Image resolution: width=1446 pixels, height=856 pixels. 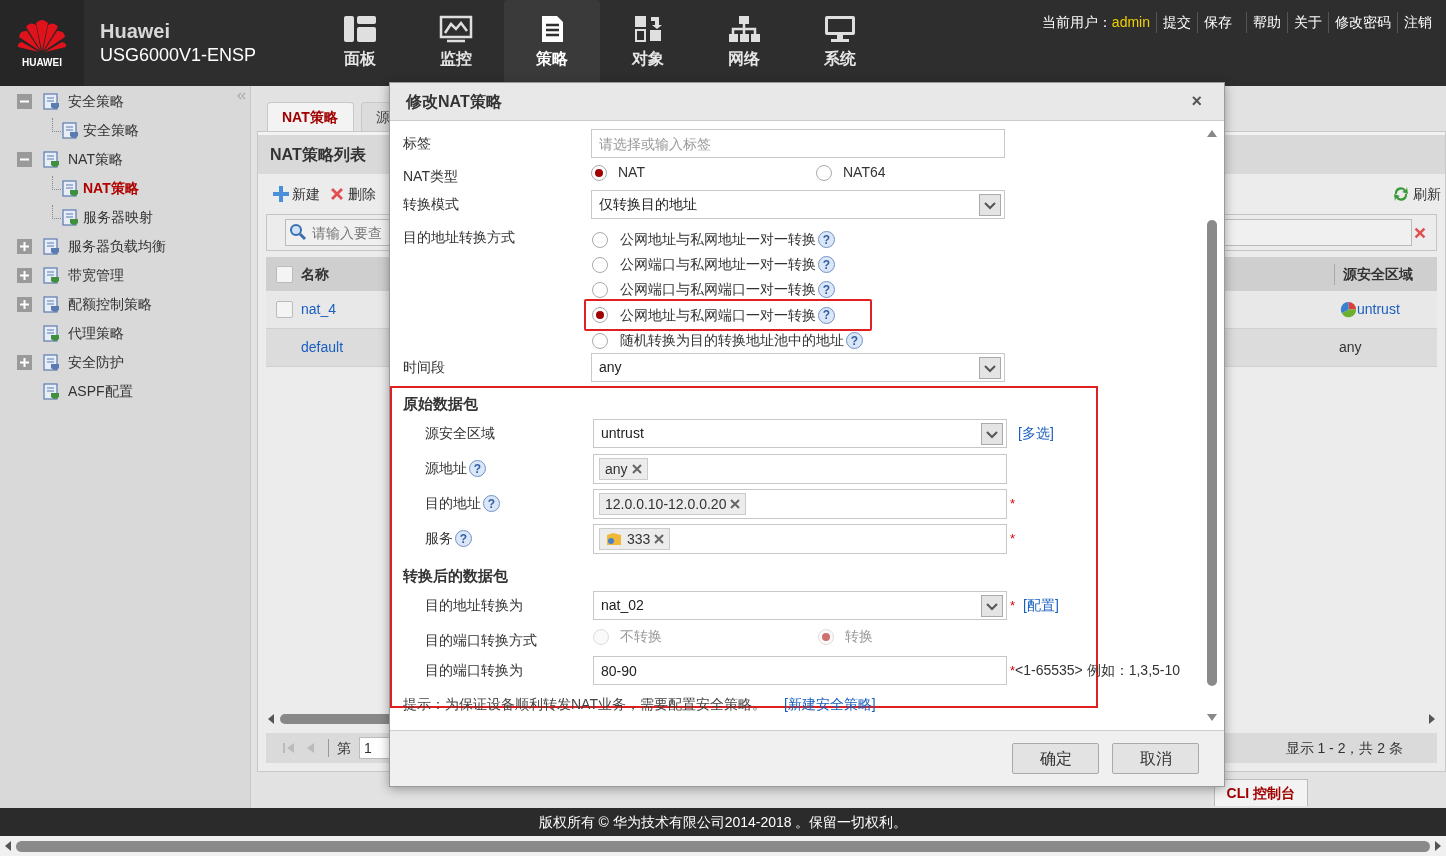 I want to click on tag-input-field: any, so click(x=800, y=469).